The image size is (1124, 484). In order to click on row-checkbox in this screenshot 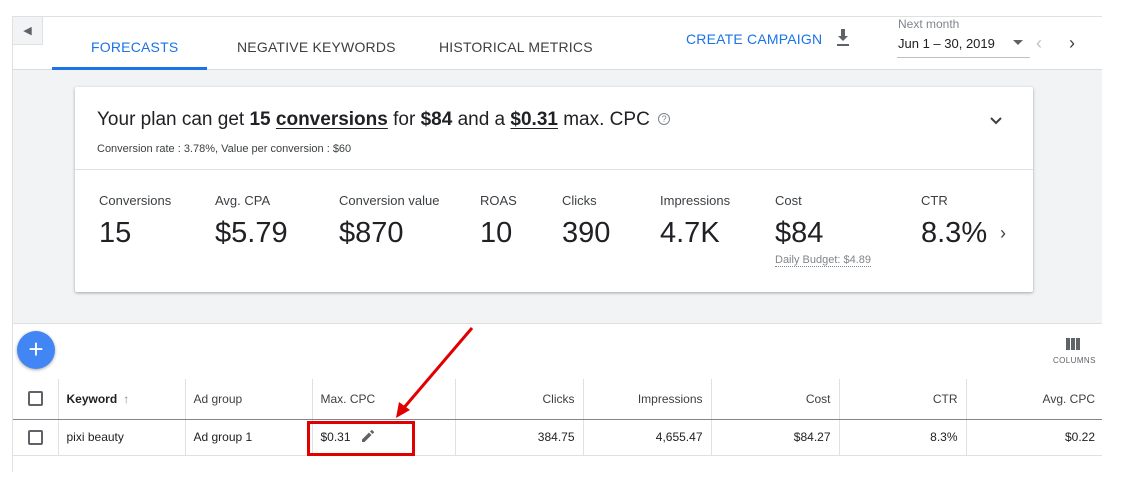, I will do `click(35, 437)`.